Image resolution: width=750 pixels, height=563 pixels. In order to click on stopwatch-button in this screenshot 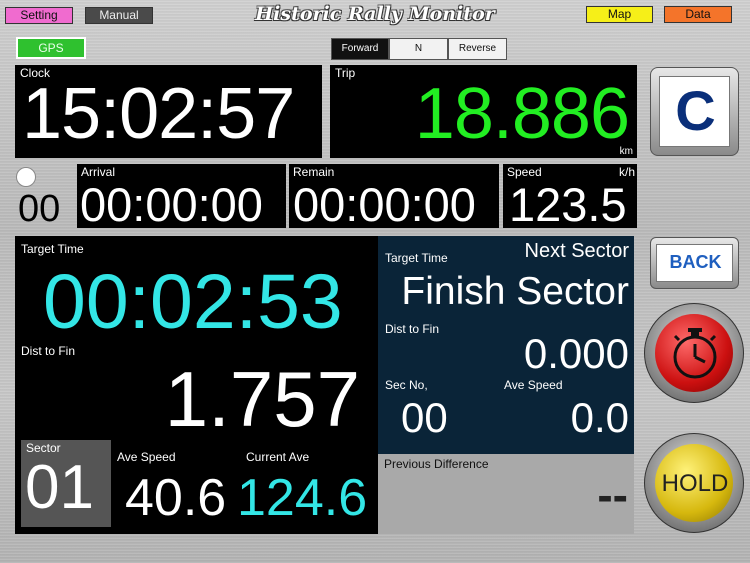, I will do `click(694, 353)`.